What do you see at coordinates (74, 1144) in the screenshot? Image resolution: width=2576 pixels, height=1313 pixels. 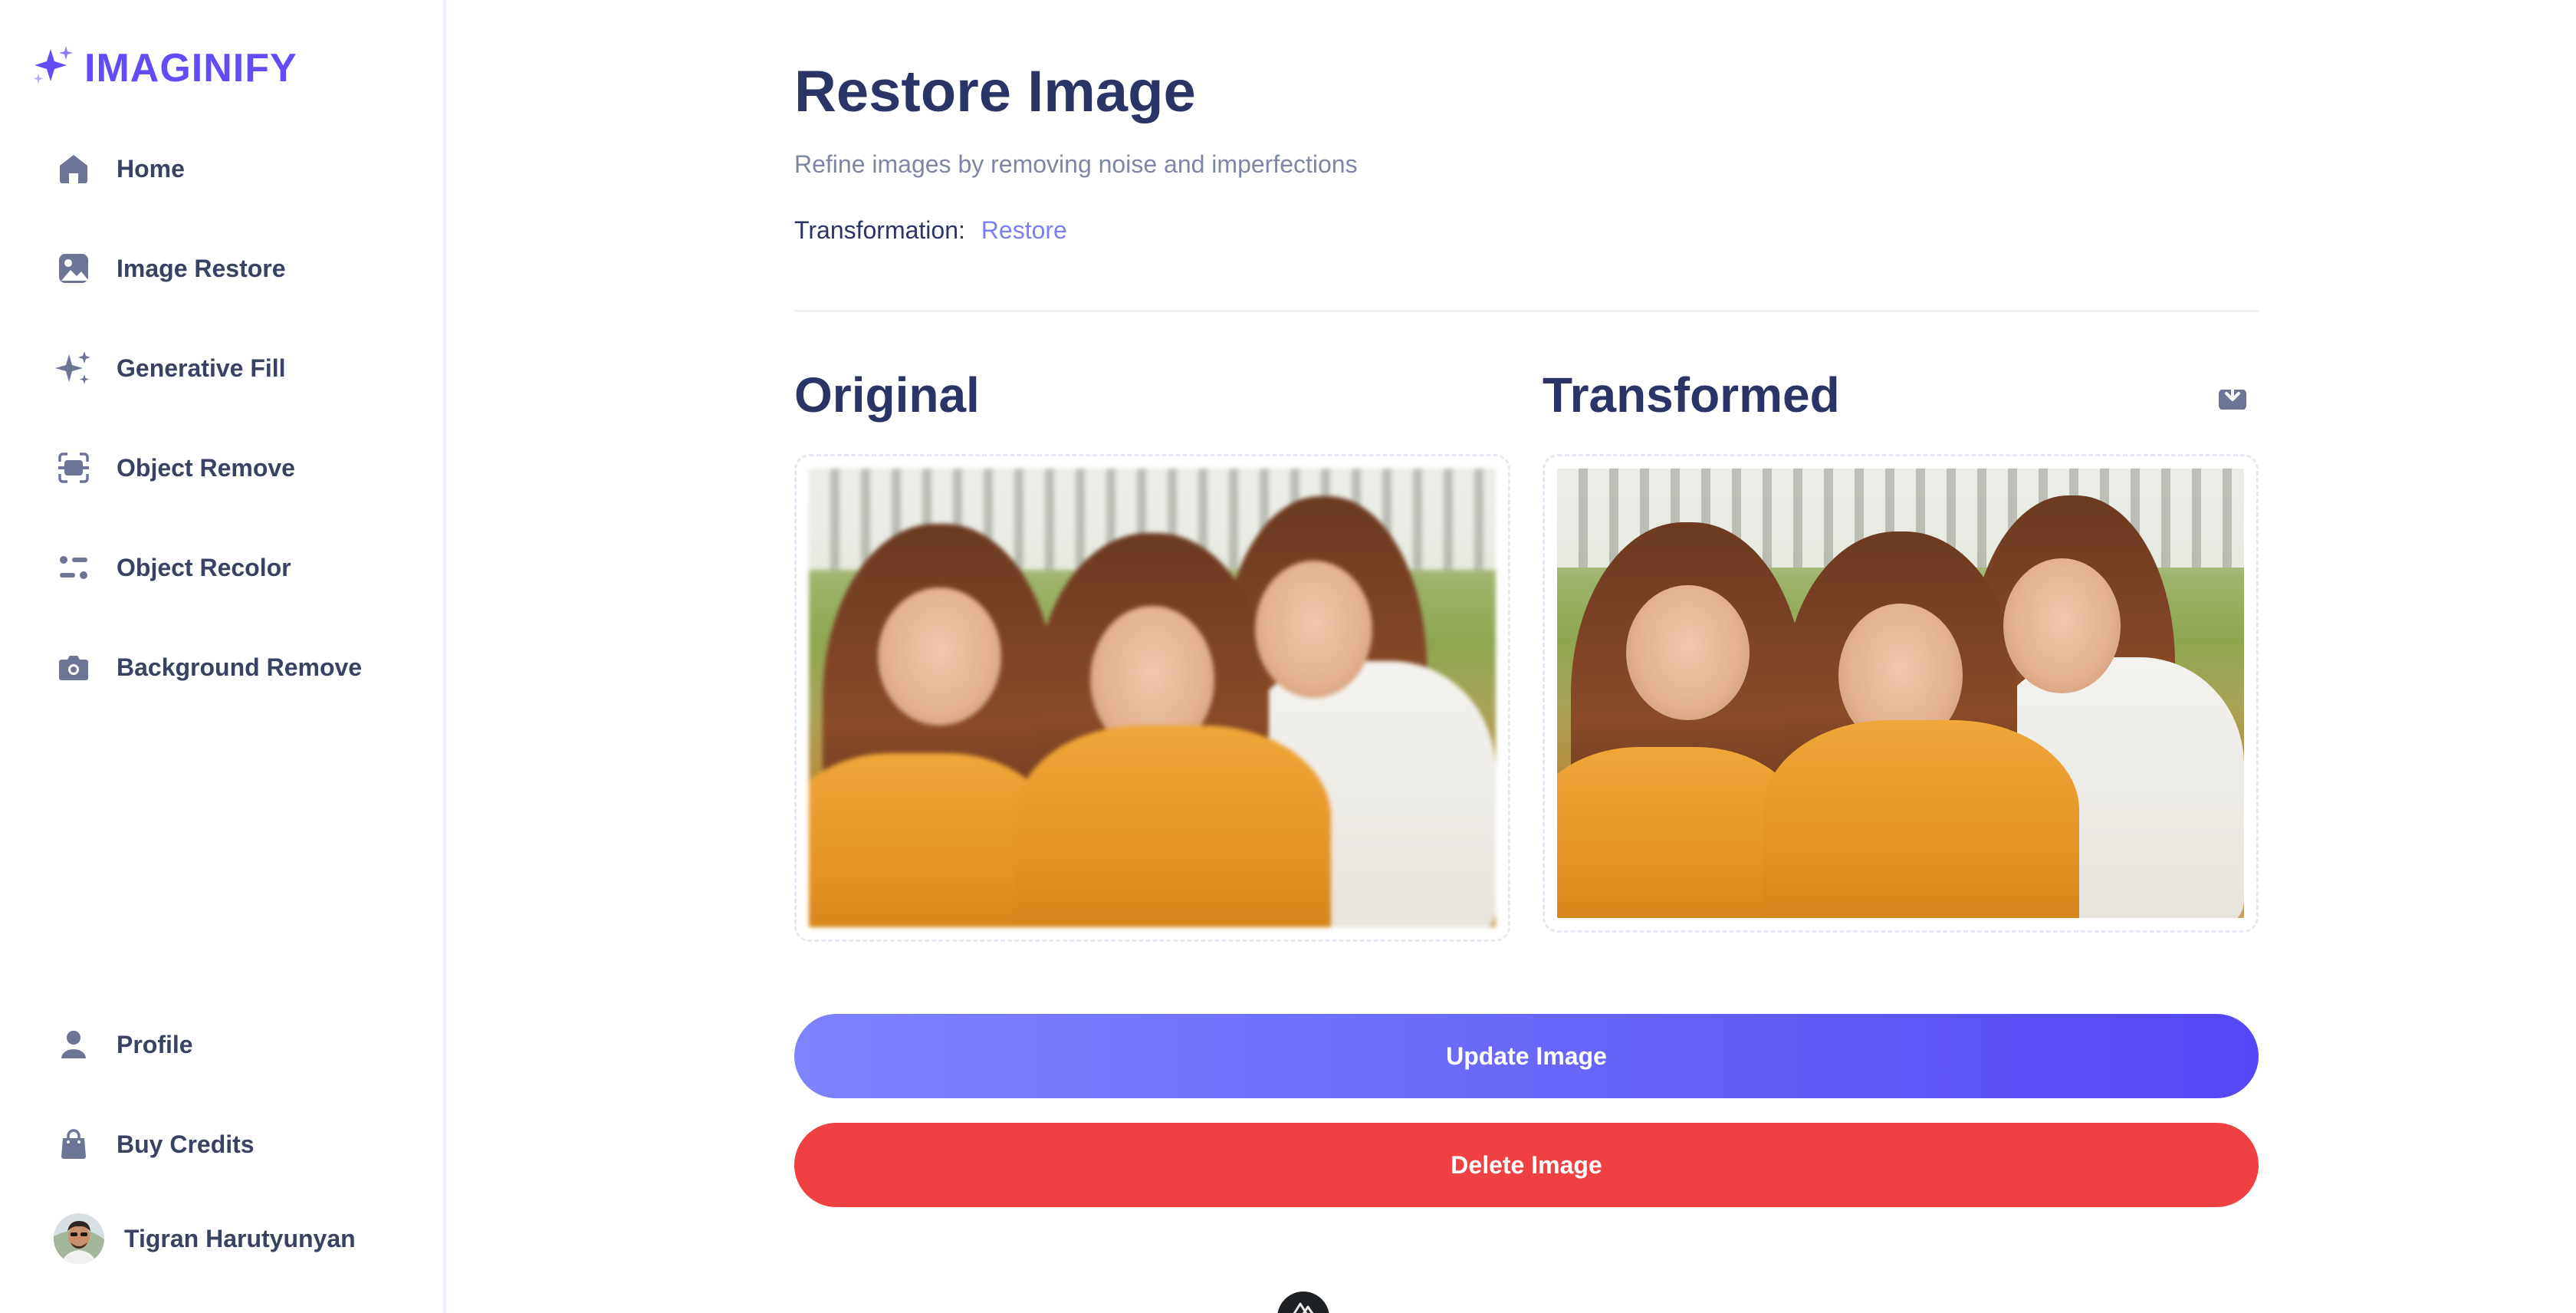 I see `bag-icon` at bounding box center [74, 1144].